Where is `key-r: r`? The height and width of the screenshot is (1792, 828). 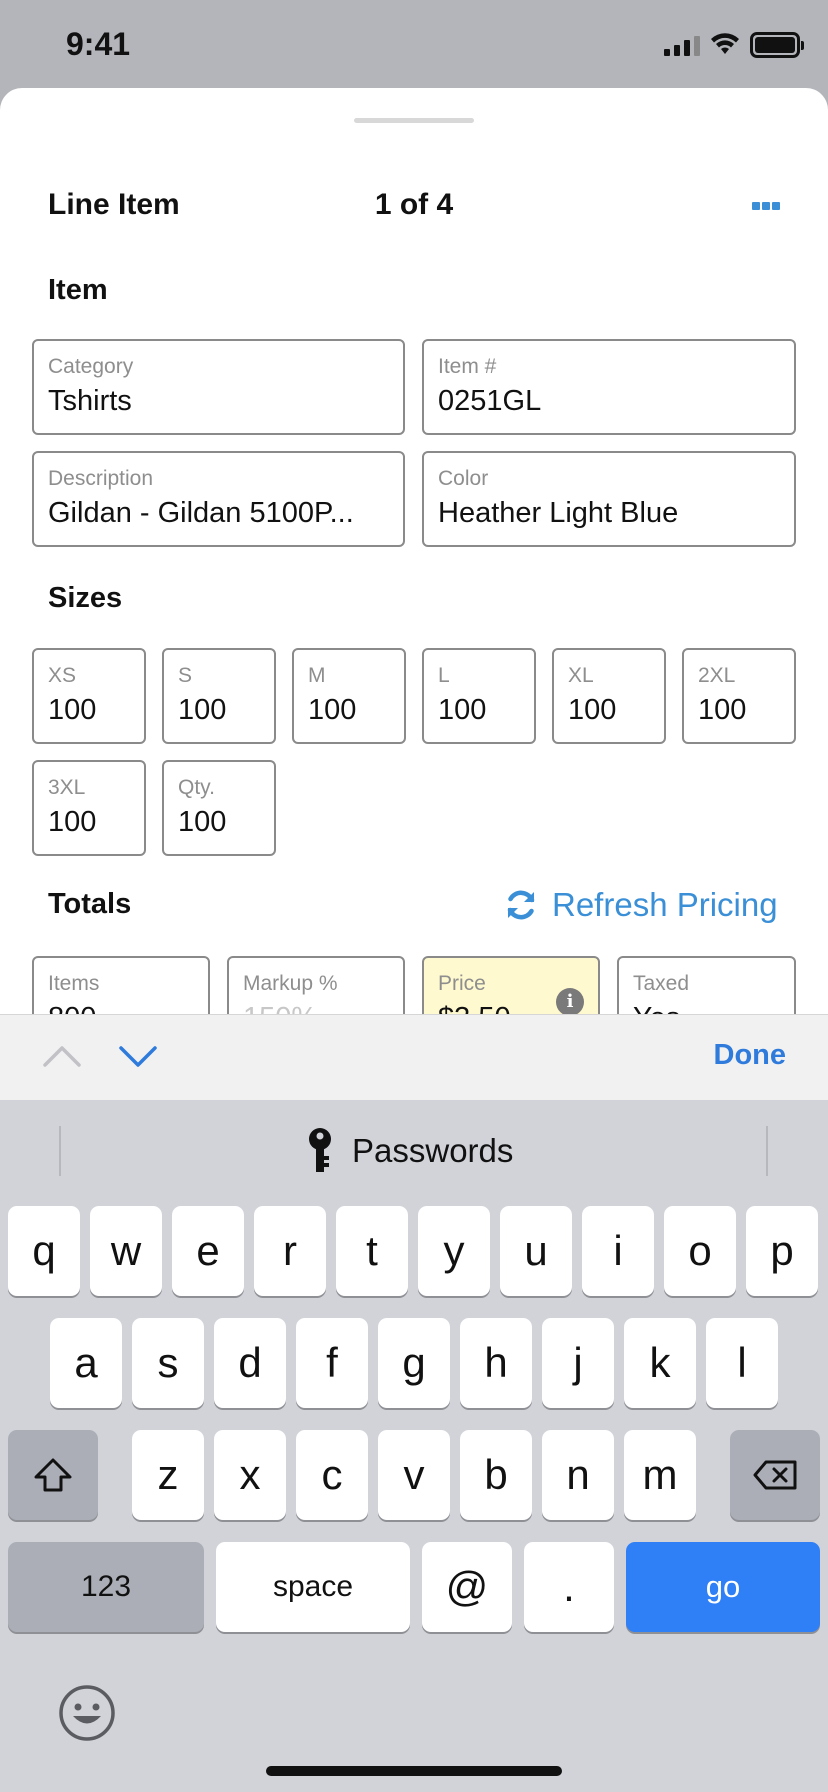 key-r: r is located at coordinates (290, 1251).